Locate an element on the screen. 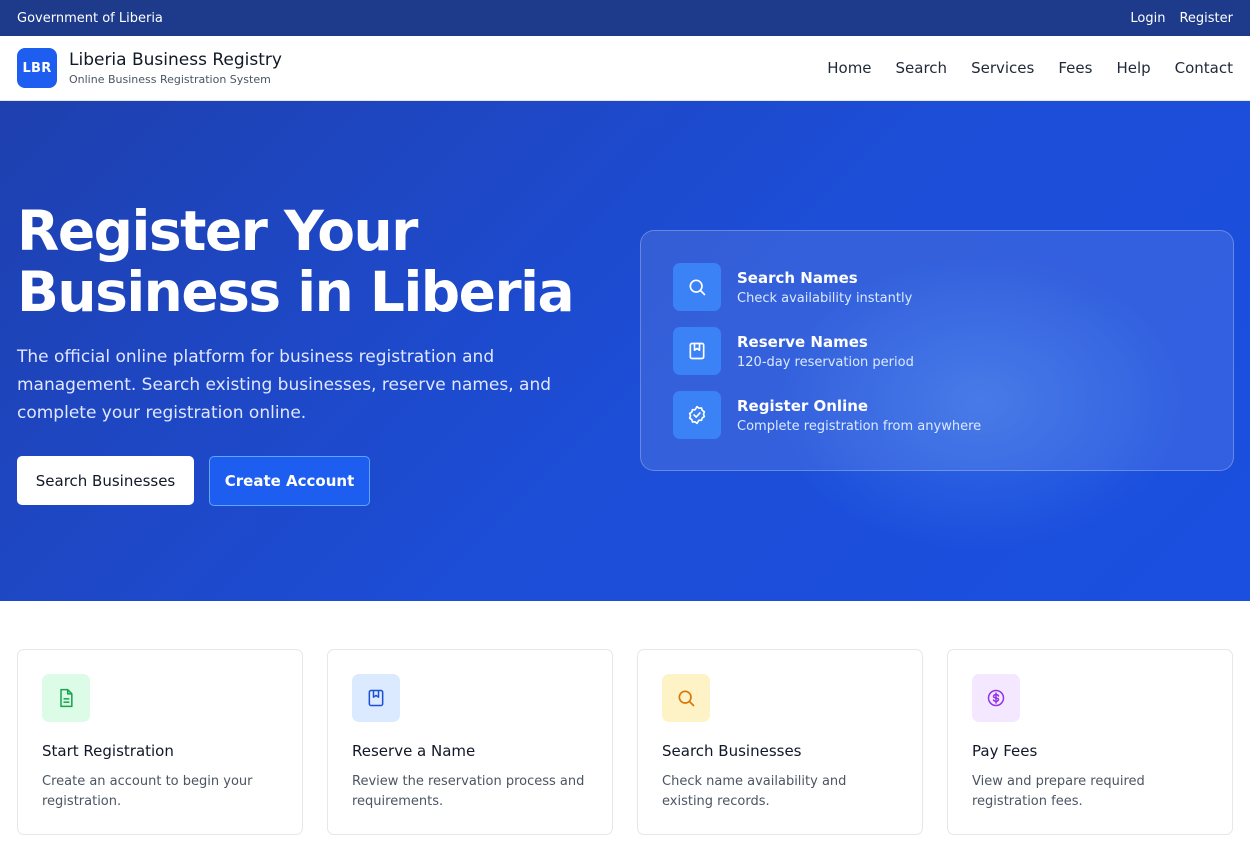  feature-title: Register Online is located at coordinates (803, 405).